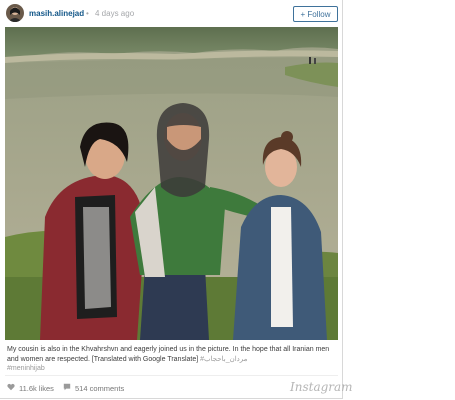  What do you see at coordinates (11, 388) in the screenshot?
I see `heart-icon` at bounding box center [11, 388].